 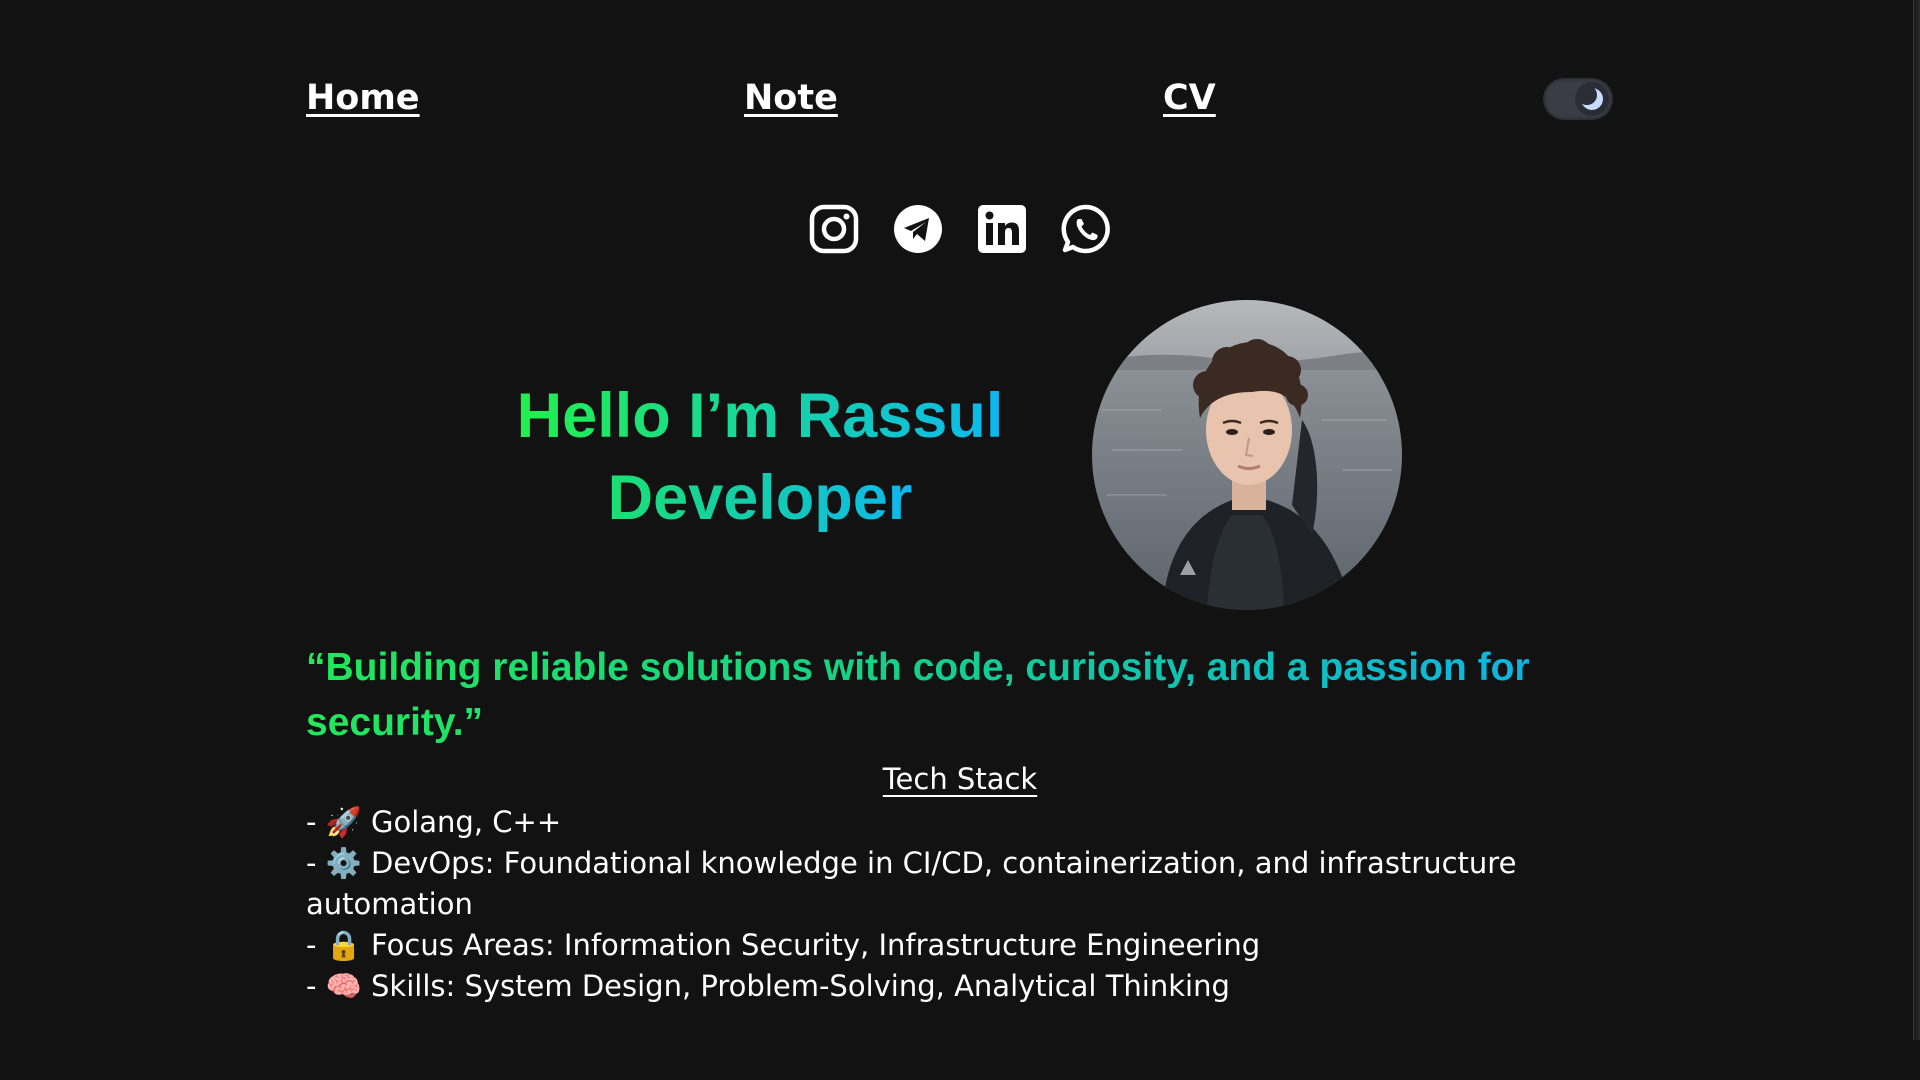 I want to click on hero-line-1: Hello I’m Rassul, so click(x=760, y=416).